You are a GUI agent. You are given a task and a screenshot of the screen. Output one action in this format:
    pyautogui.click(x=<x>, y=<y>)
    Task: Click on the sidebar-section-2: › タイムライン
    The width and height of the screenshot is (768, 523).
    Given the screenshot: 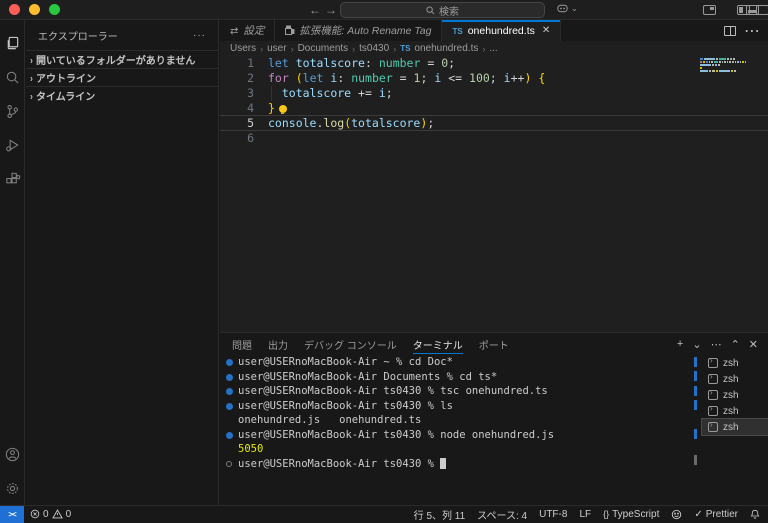 What is the action you would take?
    pyautogui.click(x=122, y=95)
    